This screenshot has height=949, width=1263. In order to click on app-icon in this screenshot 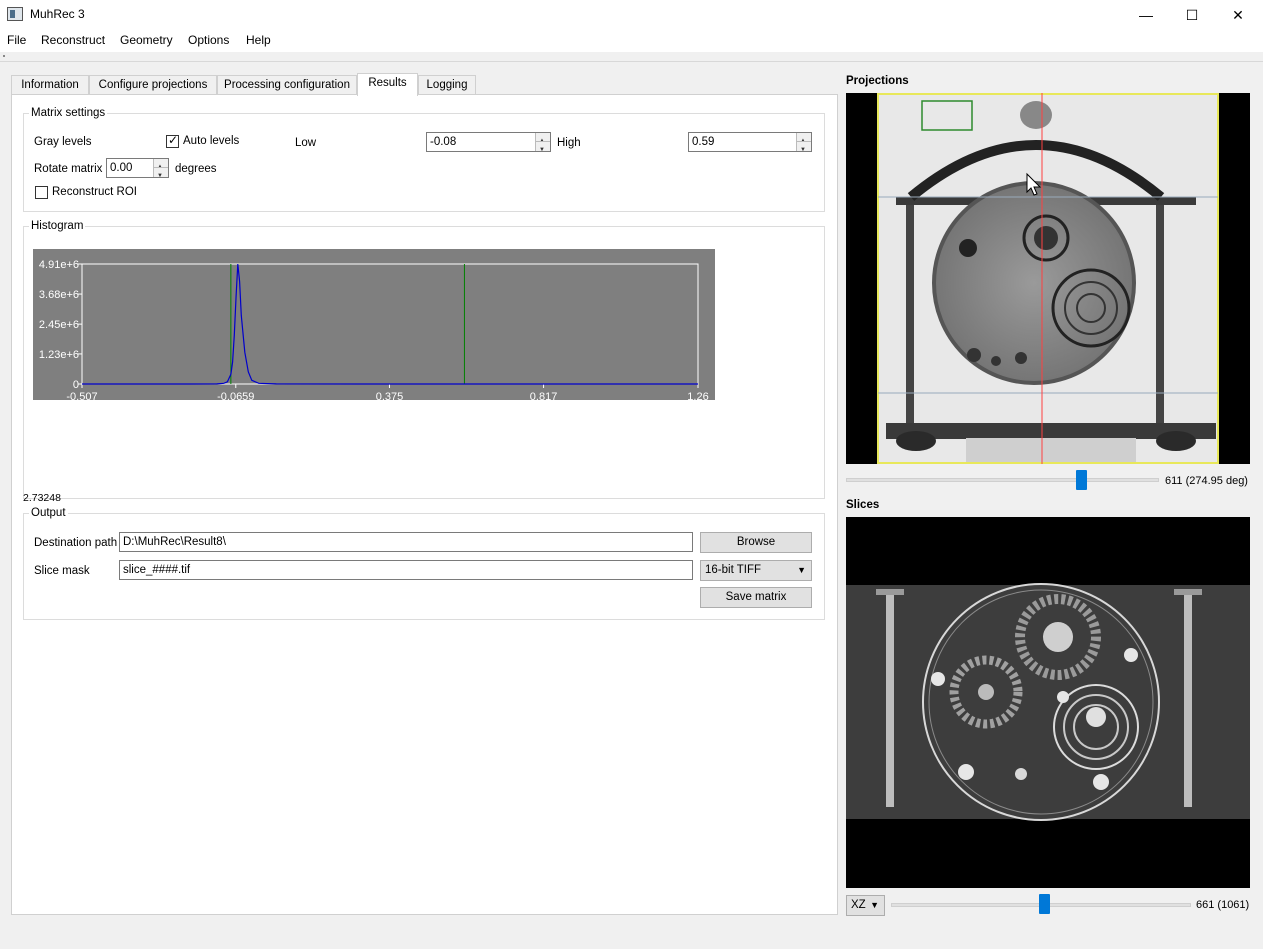, I will do `click(15, 14)`.